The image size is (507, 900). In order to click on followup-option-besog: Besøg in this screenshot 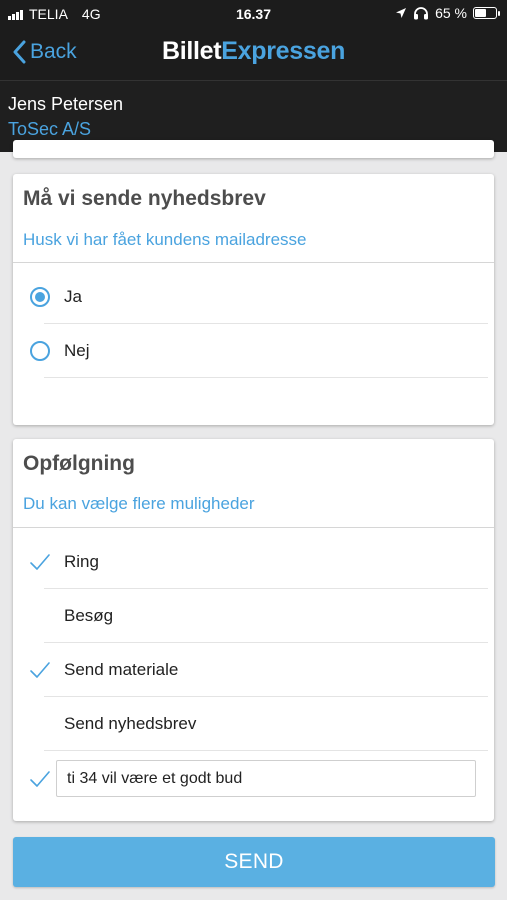, I will do `click(253, 616)`.